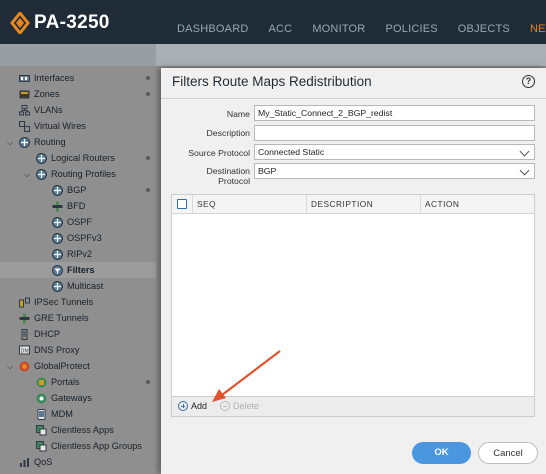 Image resolution: width=546 pixels, height=474 pixels. Describe the element at coordinates (54, 78) in the screenshot. I see `sidebar-item-label: Interfaces` at that location.